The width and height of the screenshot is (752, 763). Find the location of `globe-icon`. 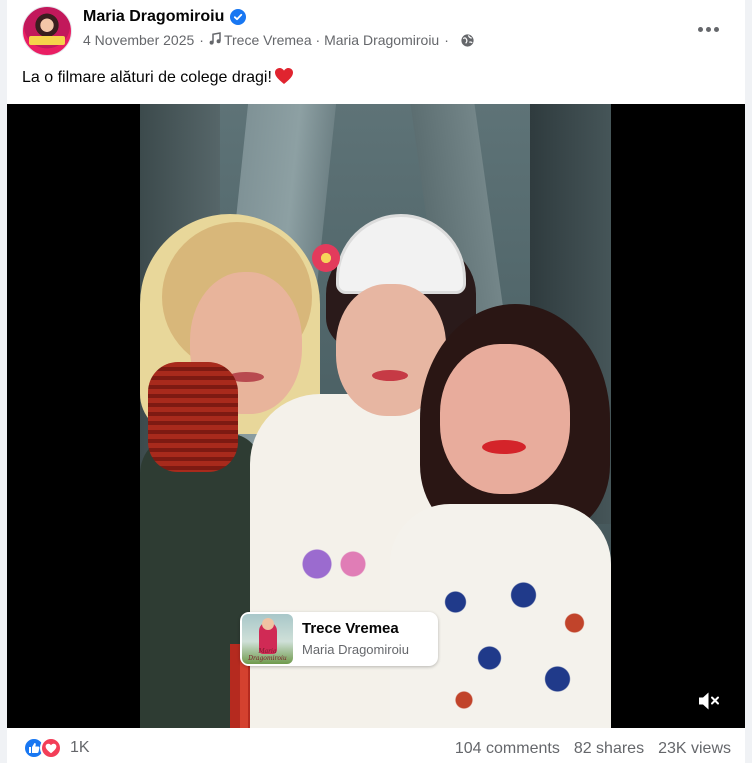

globe-icon is located at coordinates (467, 40).